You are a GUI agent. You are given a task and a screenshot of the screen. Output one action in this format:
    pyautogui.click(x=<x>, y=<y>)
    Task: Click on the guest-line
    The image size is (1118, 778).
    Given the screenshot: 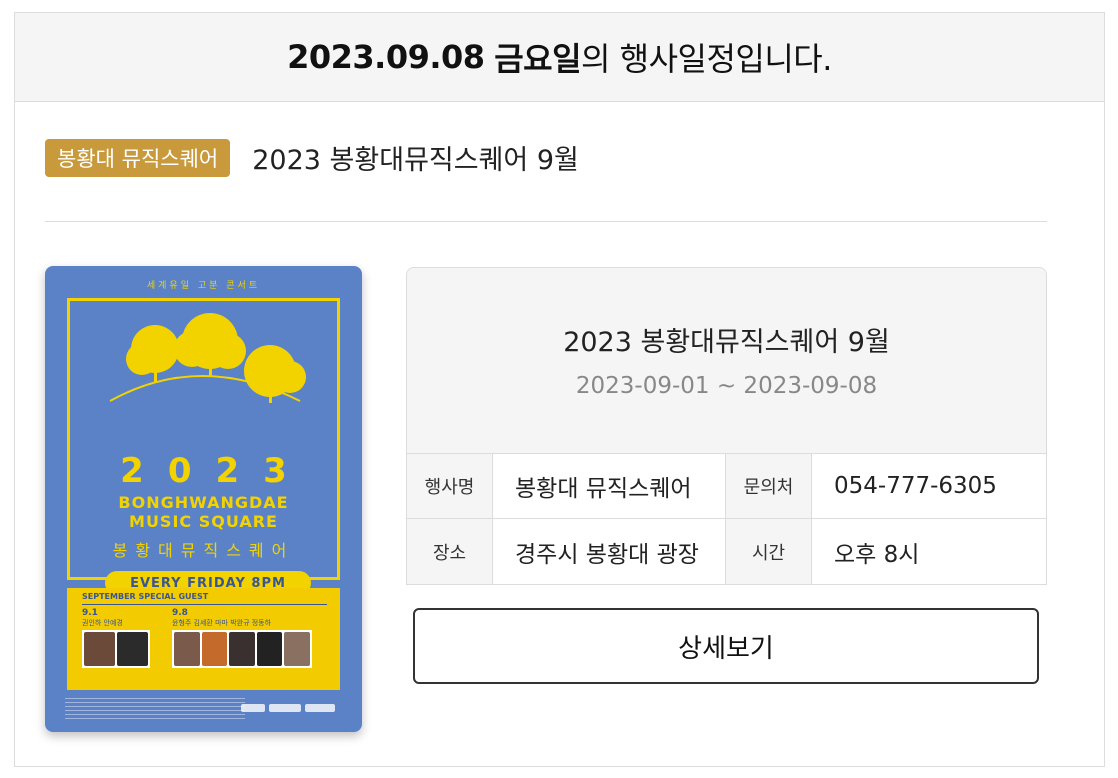 What is the action you would take?
    pyautogui.click(x=204, y=604)
    